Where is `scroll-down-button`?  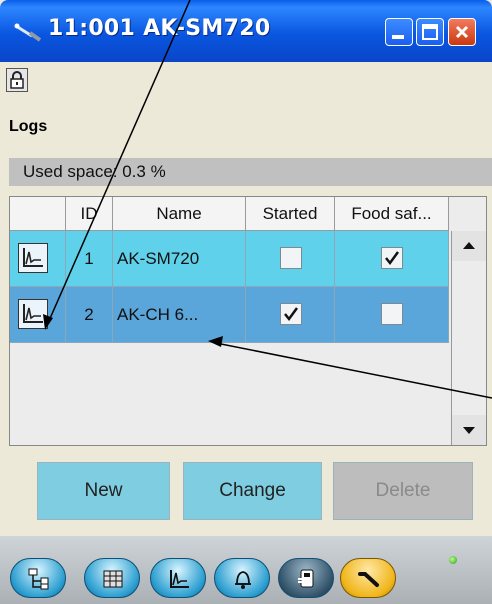 scroll-down-button is located at coordinates (469, 430).